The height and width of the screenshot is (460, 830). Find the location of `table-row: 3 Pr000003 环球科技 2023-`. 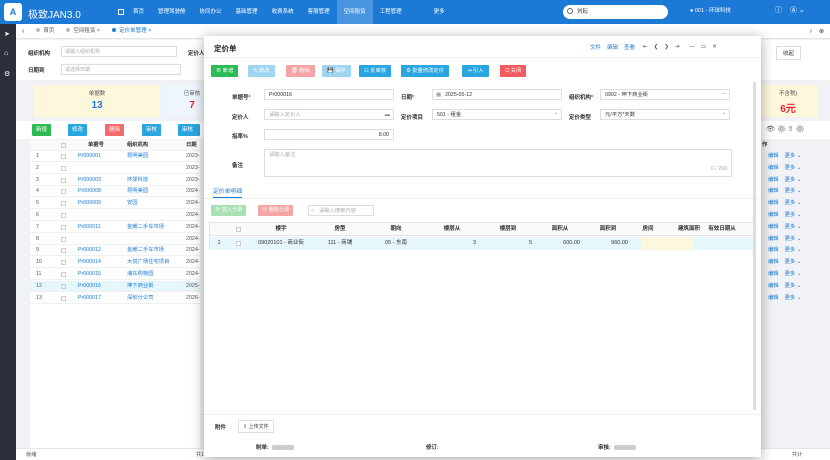

table-row: 3 Pr000003 环球科技 2023- is located at coordinates (115, 180).